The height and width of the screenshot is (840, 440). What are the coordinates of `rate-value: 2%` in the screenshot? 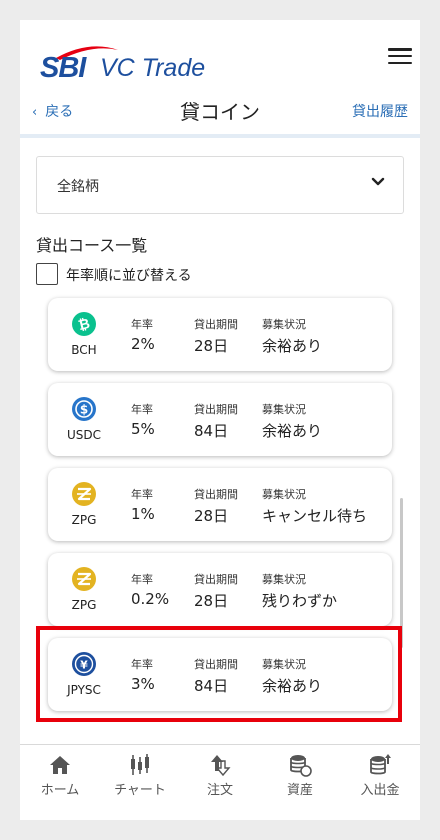 It's located at (143, 344).